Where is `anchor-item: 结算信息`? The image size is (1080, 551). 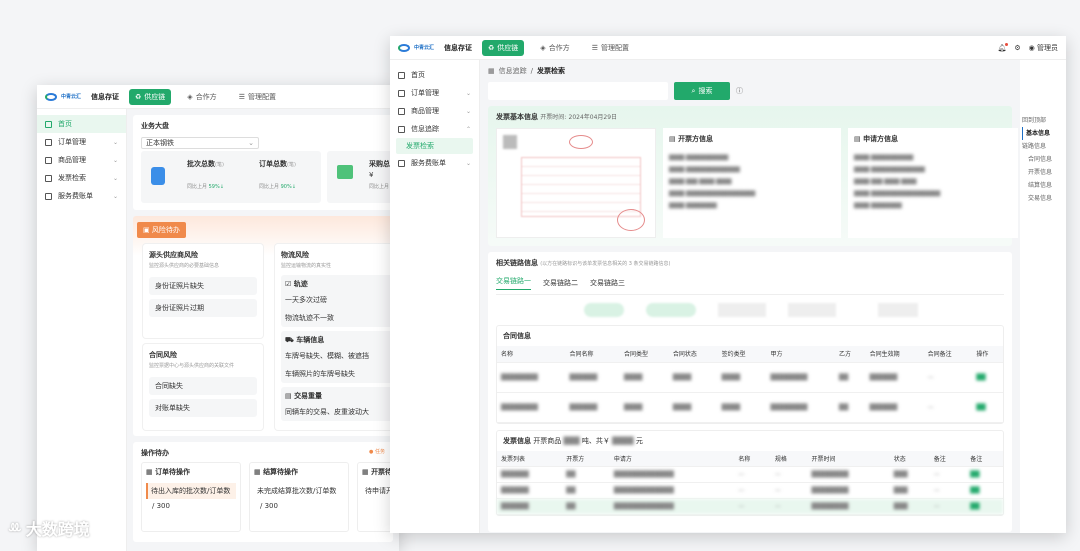 anchor-item: 结算信息 is located at coordinates (1044, 185).